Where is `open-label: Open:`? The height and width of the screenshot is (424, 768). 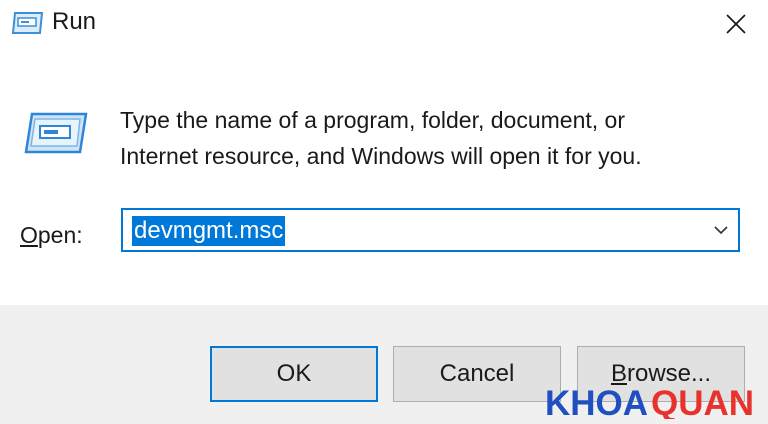
open-label: Open: is located at coordinates (51, 235).